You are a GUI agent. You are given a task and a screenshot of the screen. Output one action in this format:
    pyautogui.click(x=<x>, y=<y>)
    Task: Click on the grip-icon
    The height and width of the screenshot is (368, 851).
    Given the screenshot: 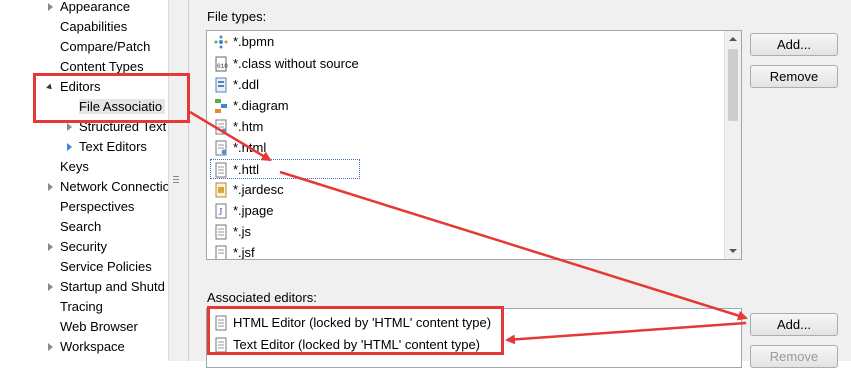 What is the action you would take?
    pyautogui.click(x=177, y=180)
    